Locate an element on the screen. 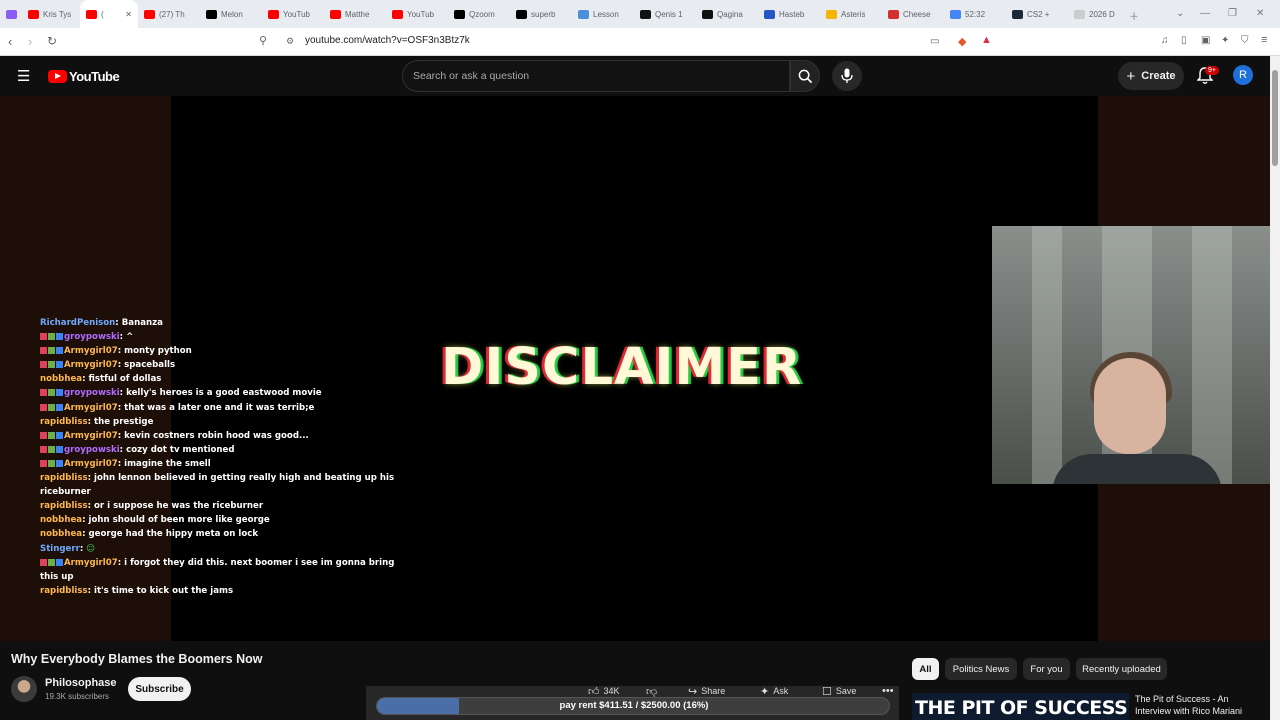 This screenshot has width=1280, height=720. browser-tab: Qzoom is located at coordinates (479, 14).